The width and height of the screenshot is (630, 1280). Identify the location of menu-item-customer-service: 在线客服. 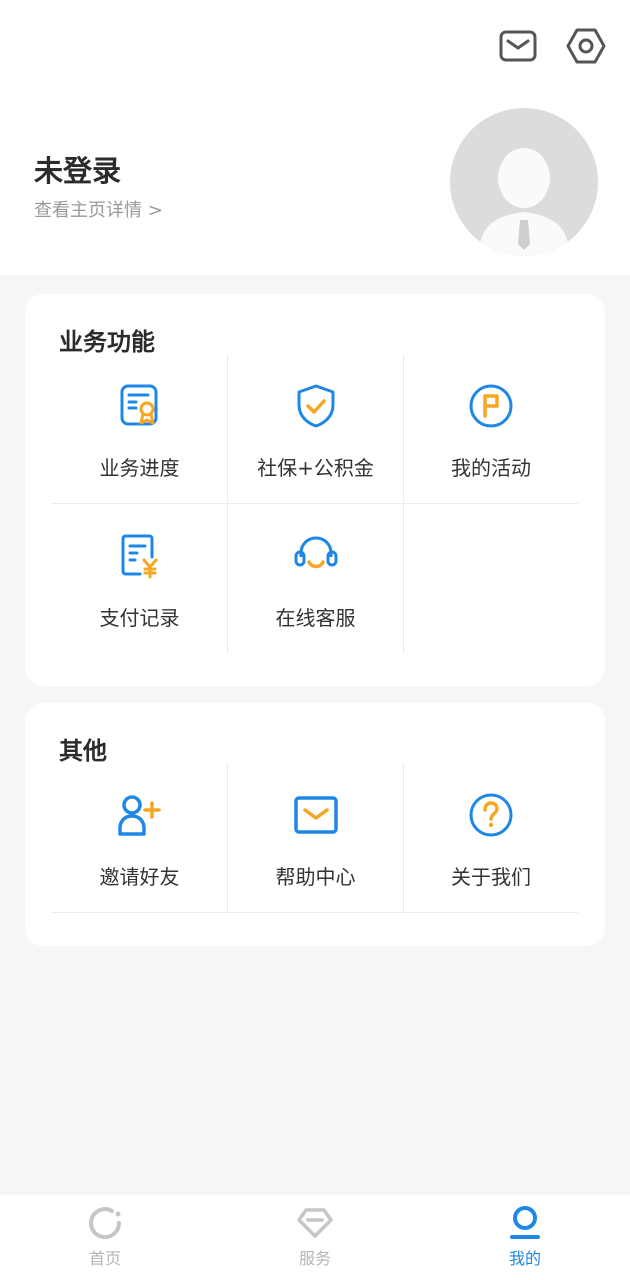
(316, 579).